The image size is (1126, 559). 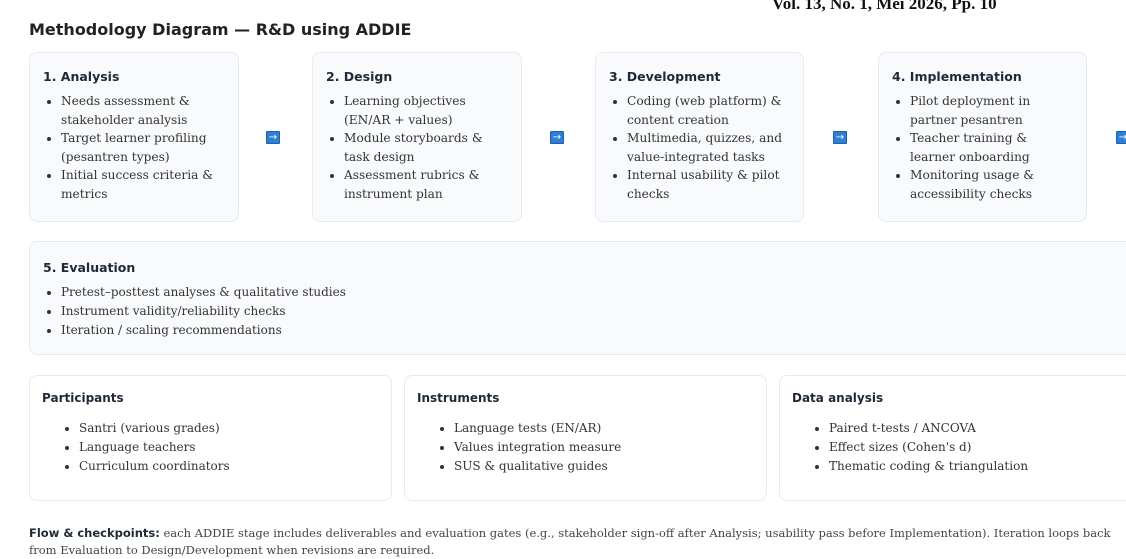 I want to click on list-item: Paired t-tests / ANCOVA, so click(x=977, y=428).